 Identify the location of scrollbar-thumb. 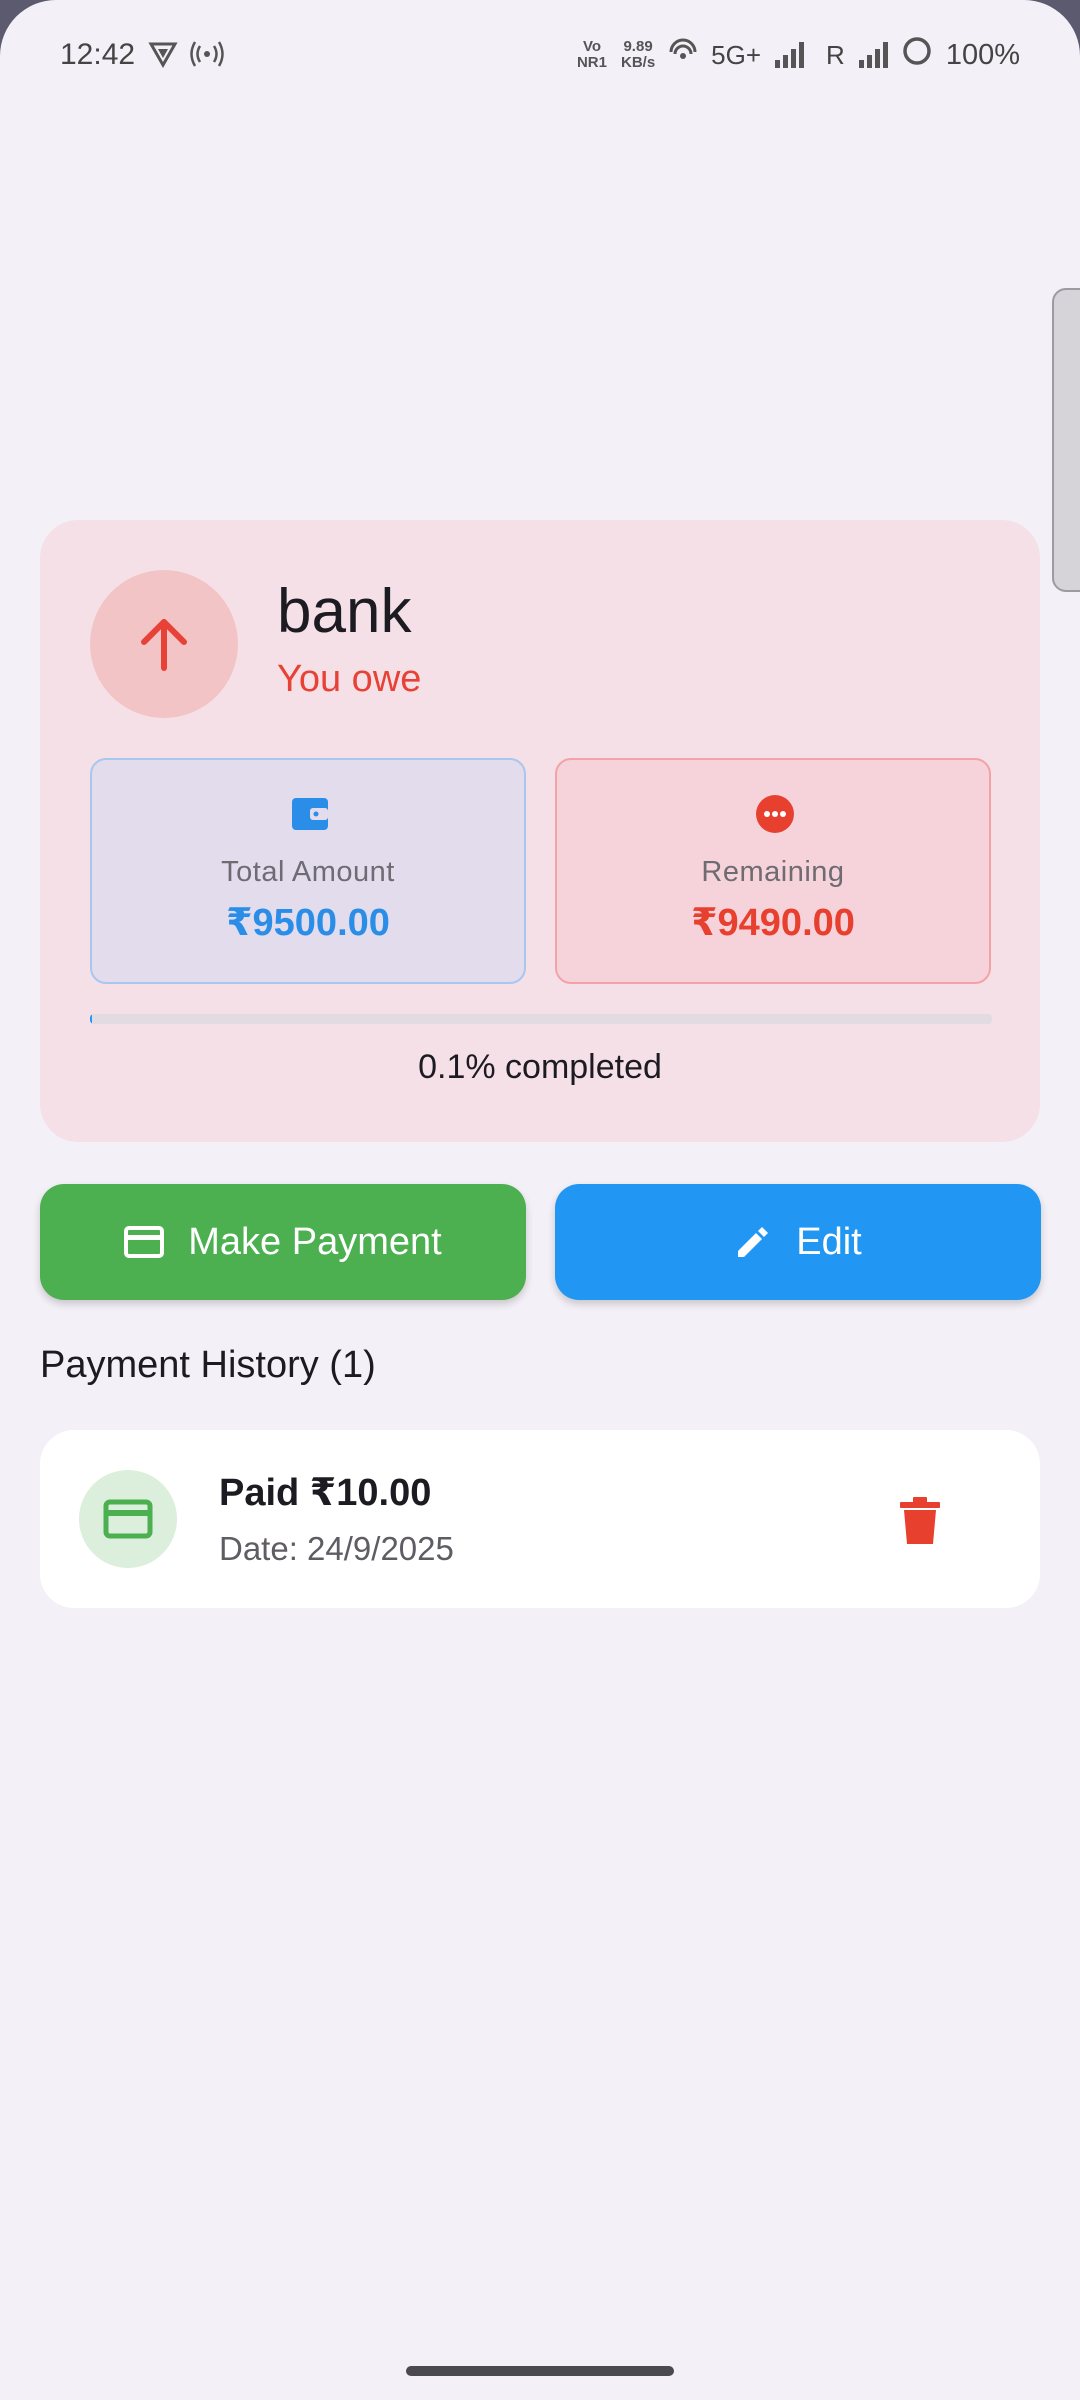
(1066, 440).